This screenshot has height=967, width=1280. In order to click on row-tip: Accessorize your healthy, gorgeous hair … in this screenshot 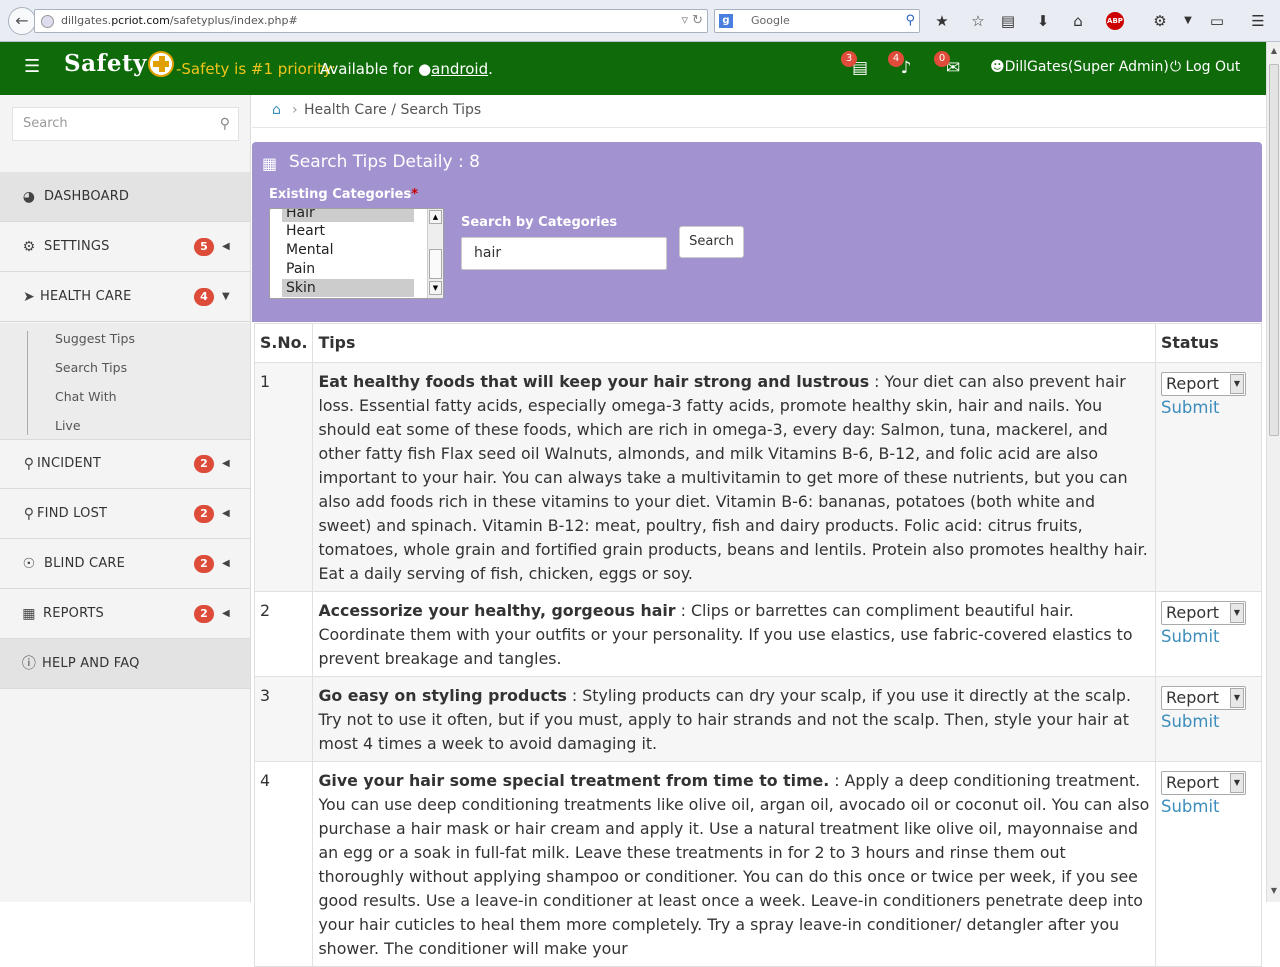, I will do `click(734, 634)`.